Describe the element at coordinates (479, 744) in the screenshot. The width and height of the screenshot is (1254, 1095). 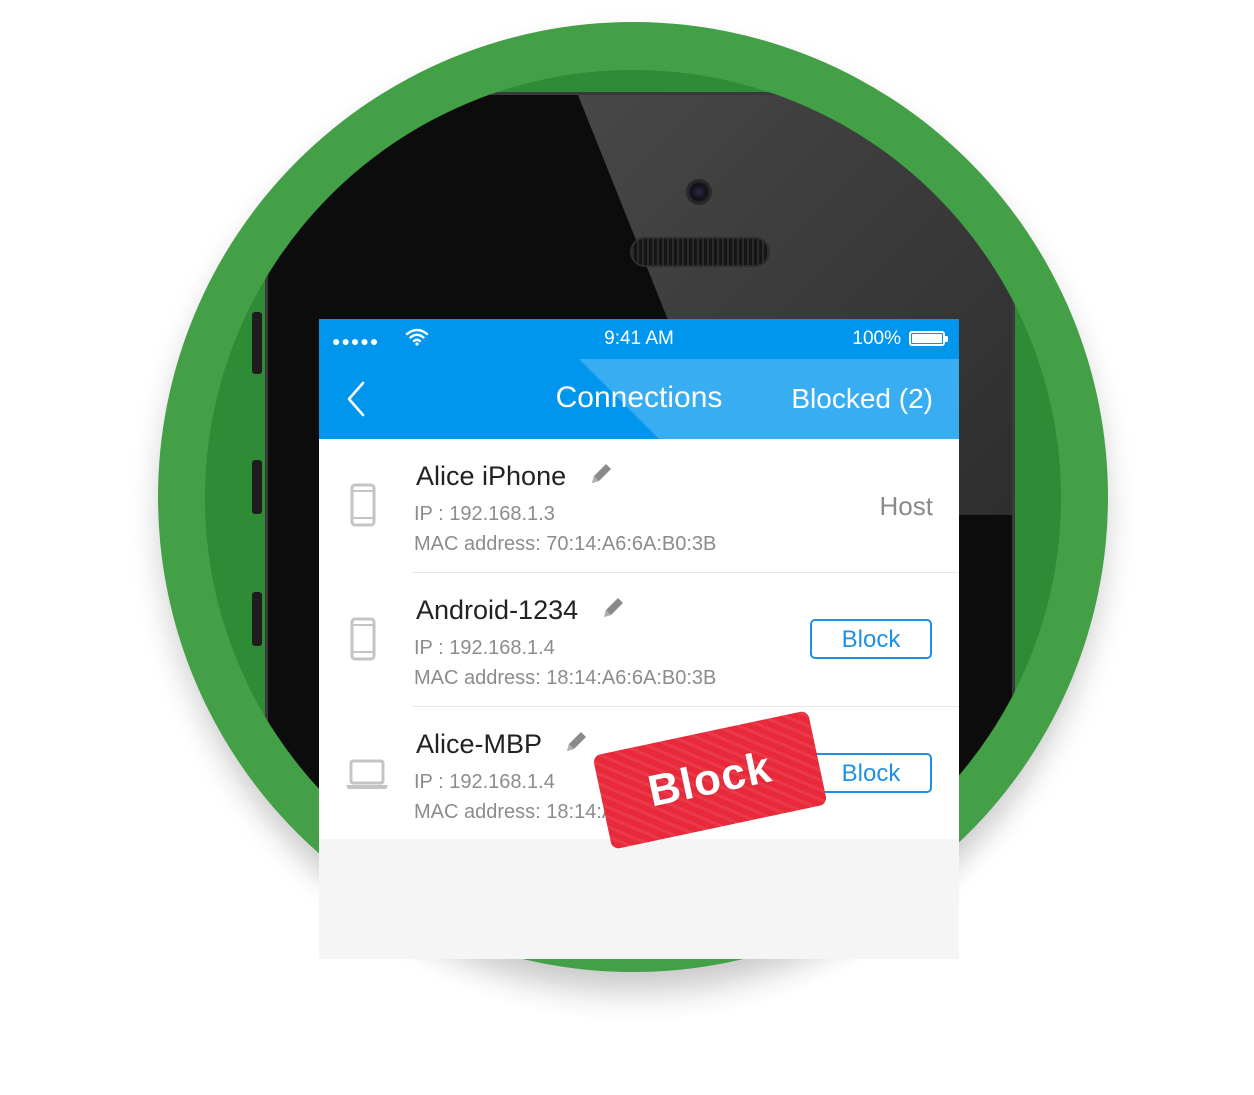
I see `device-name-text: Alice-MBP` at that location.